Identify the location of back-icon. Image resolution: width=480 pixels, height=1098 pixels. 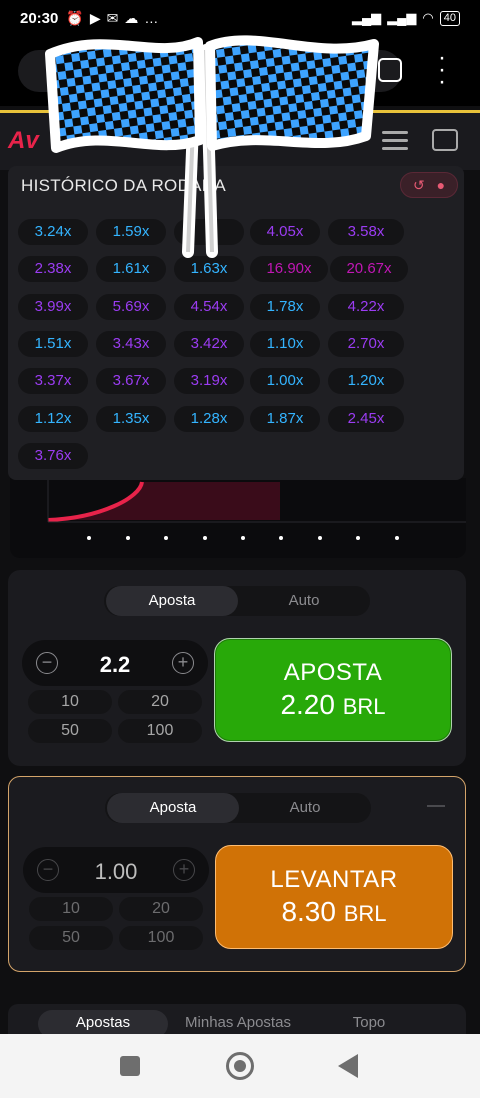
(348, 1066).